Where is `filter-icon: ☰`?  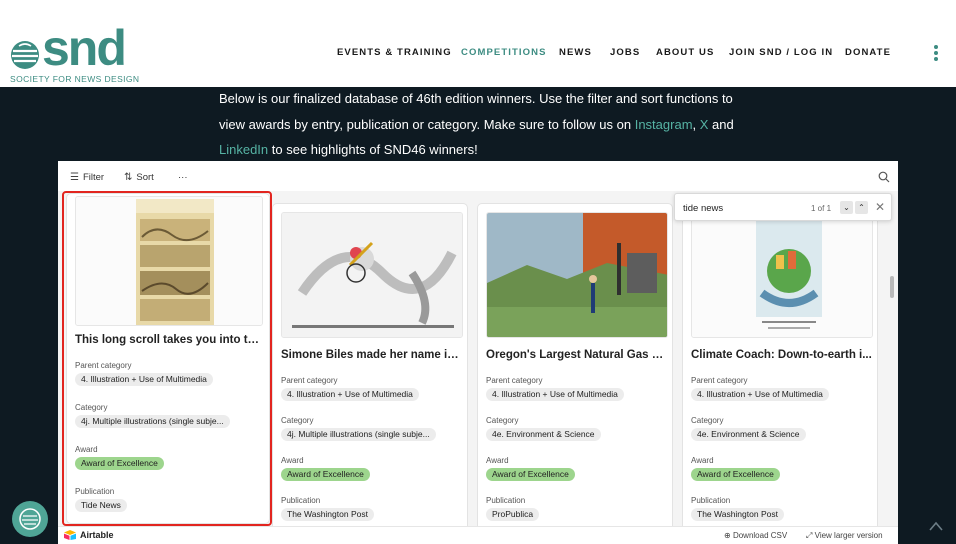
filter-icon: ☰ is located at coordinates (74, 177).